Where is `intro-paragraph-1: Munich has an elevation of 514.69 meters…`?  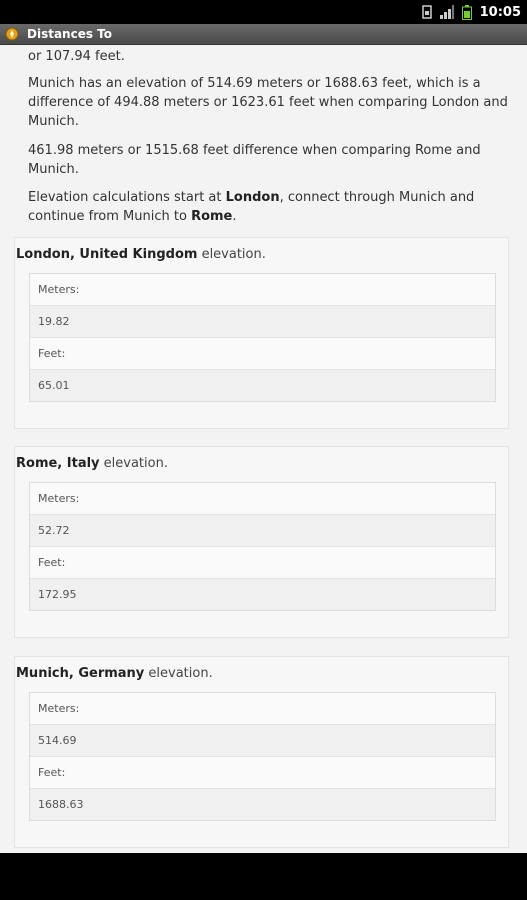
intro-paragraph-1: Munich has an elevation of 514.69 meters… is located at coordinates (268, 102).